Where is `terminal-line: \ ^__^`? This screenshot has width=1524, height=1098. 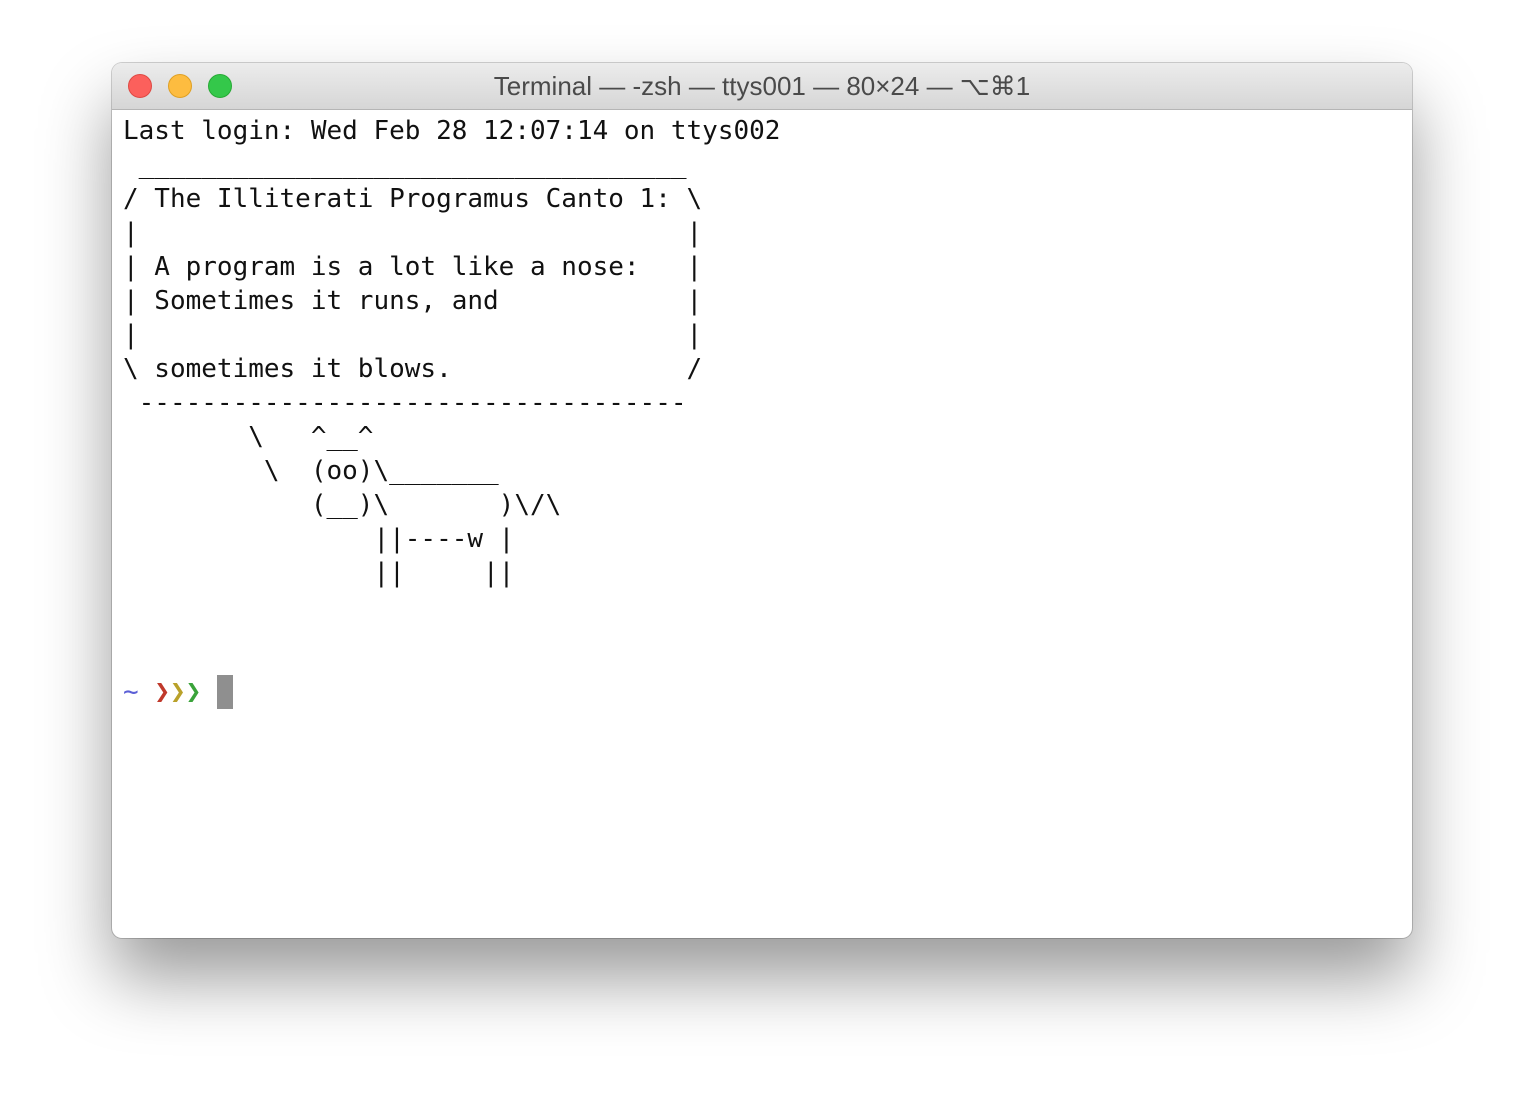
terminal-line: \ ^__^ is located at coordinates (248, 437).